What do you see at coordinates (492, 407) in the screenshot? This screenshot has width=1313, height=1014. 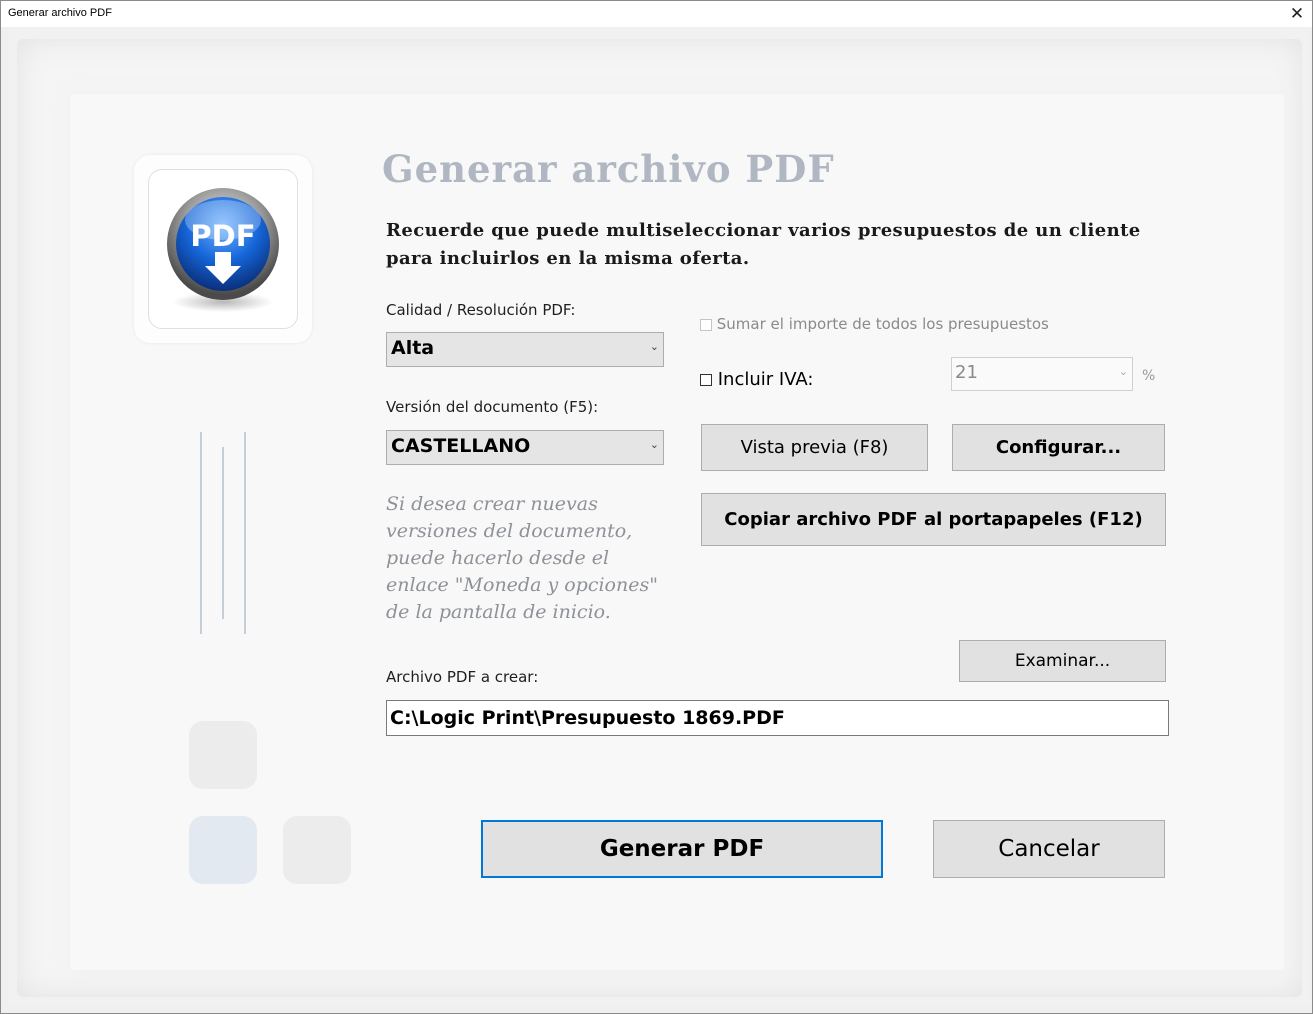 I see `version-label: Versión del documento (F5):` at bounding box center [492, 407].